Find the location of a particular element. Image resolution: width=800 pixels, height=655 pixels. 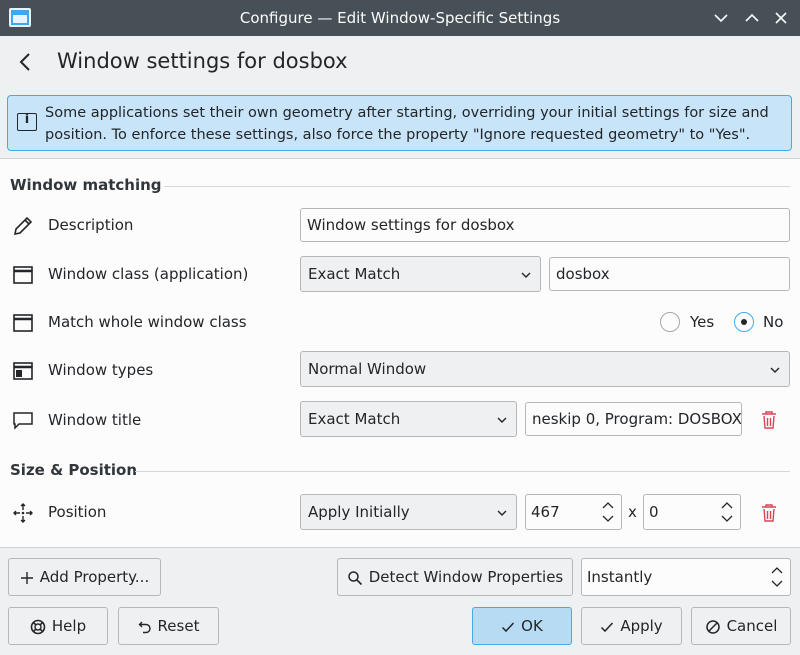

page-title: Window settings for dosbox is located at coordinates (202, 61).